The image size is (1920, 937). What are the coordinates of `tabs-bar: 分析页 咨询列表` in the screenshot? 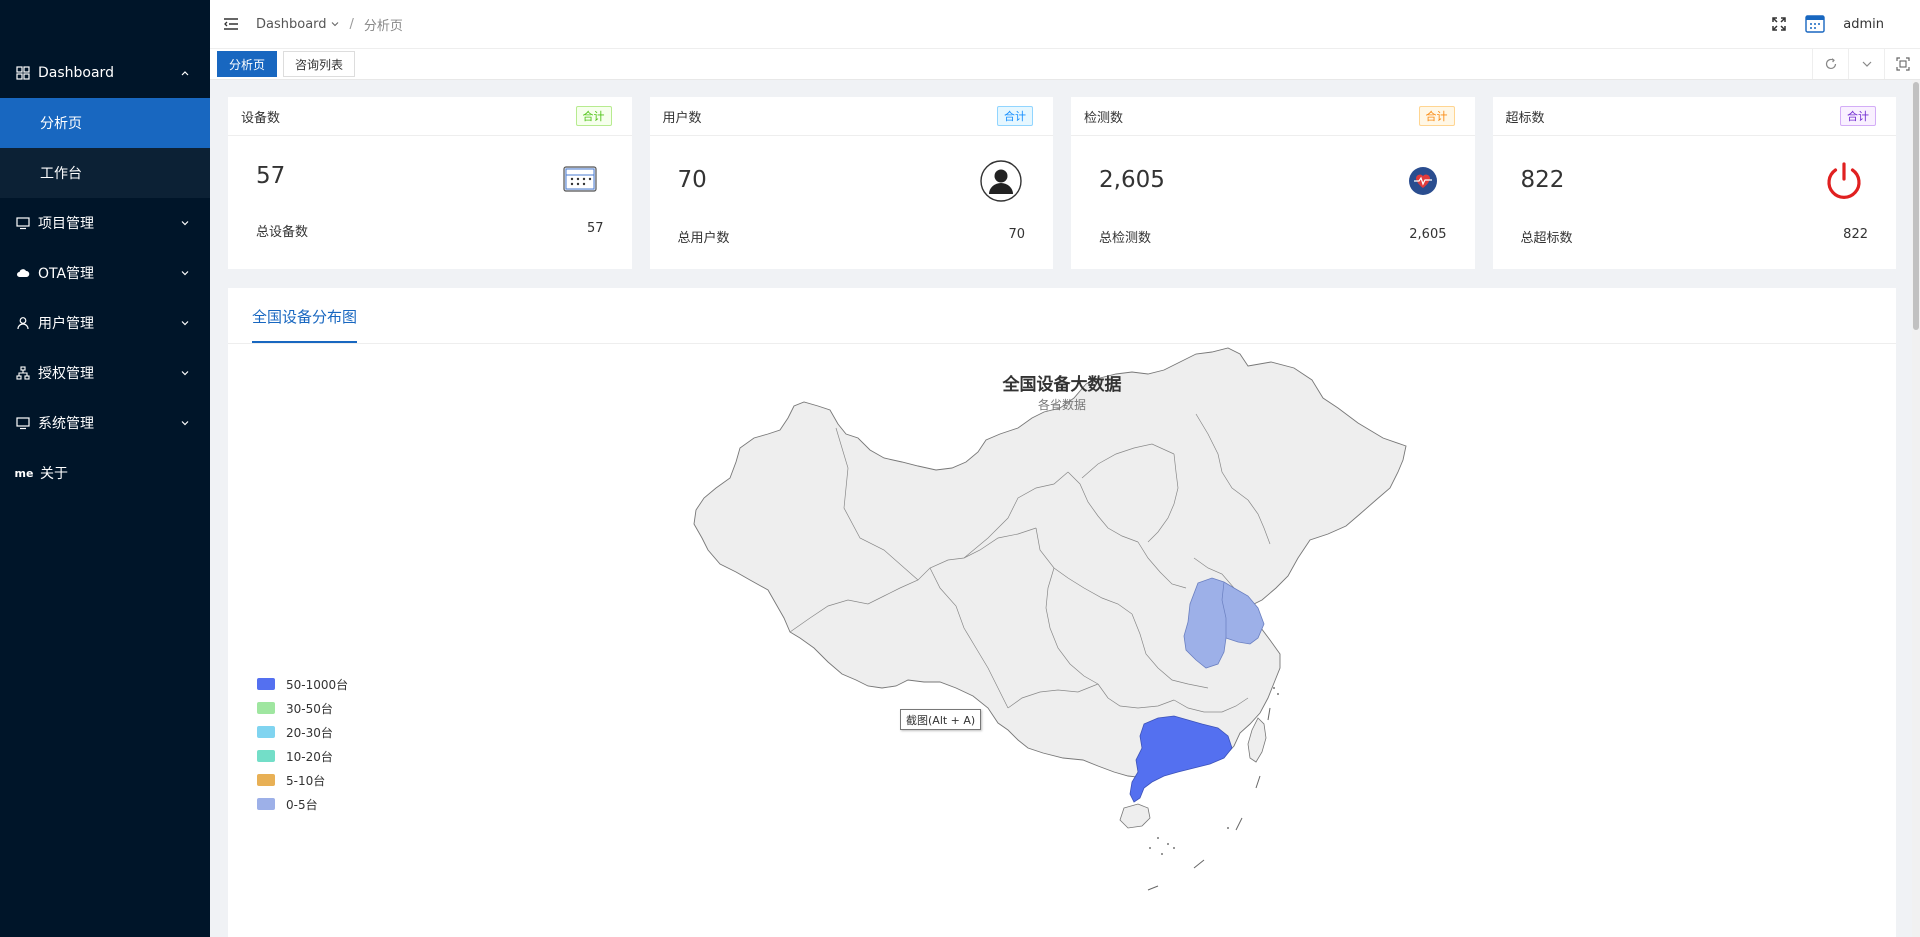 It's located at (1065, 64).